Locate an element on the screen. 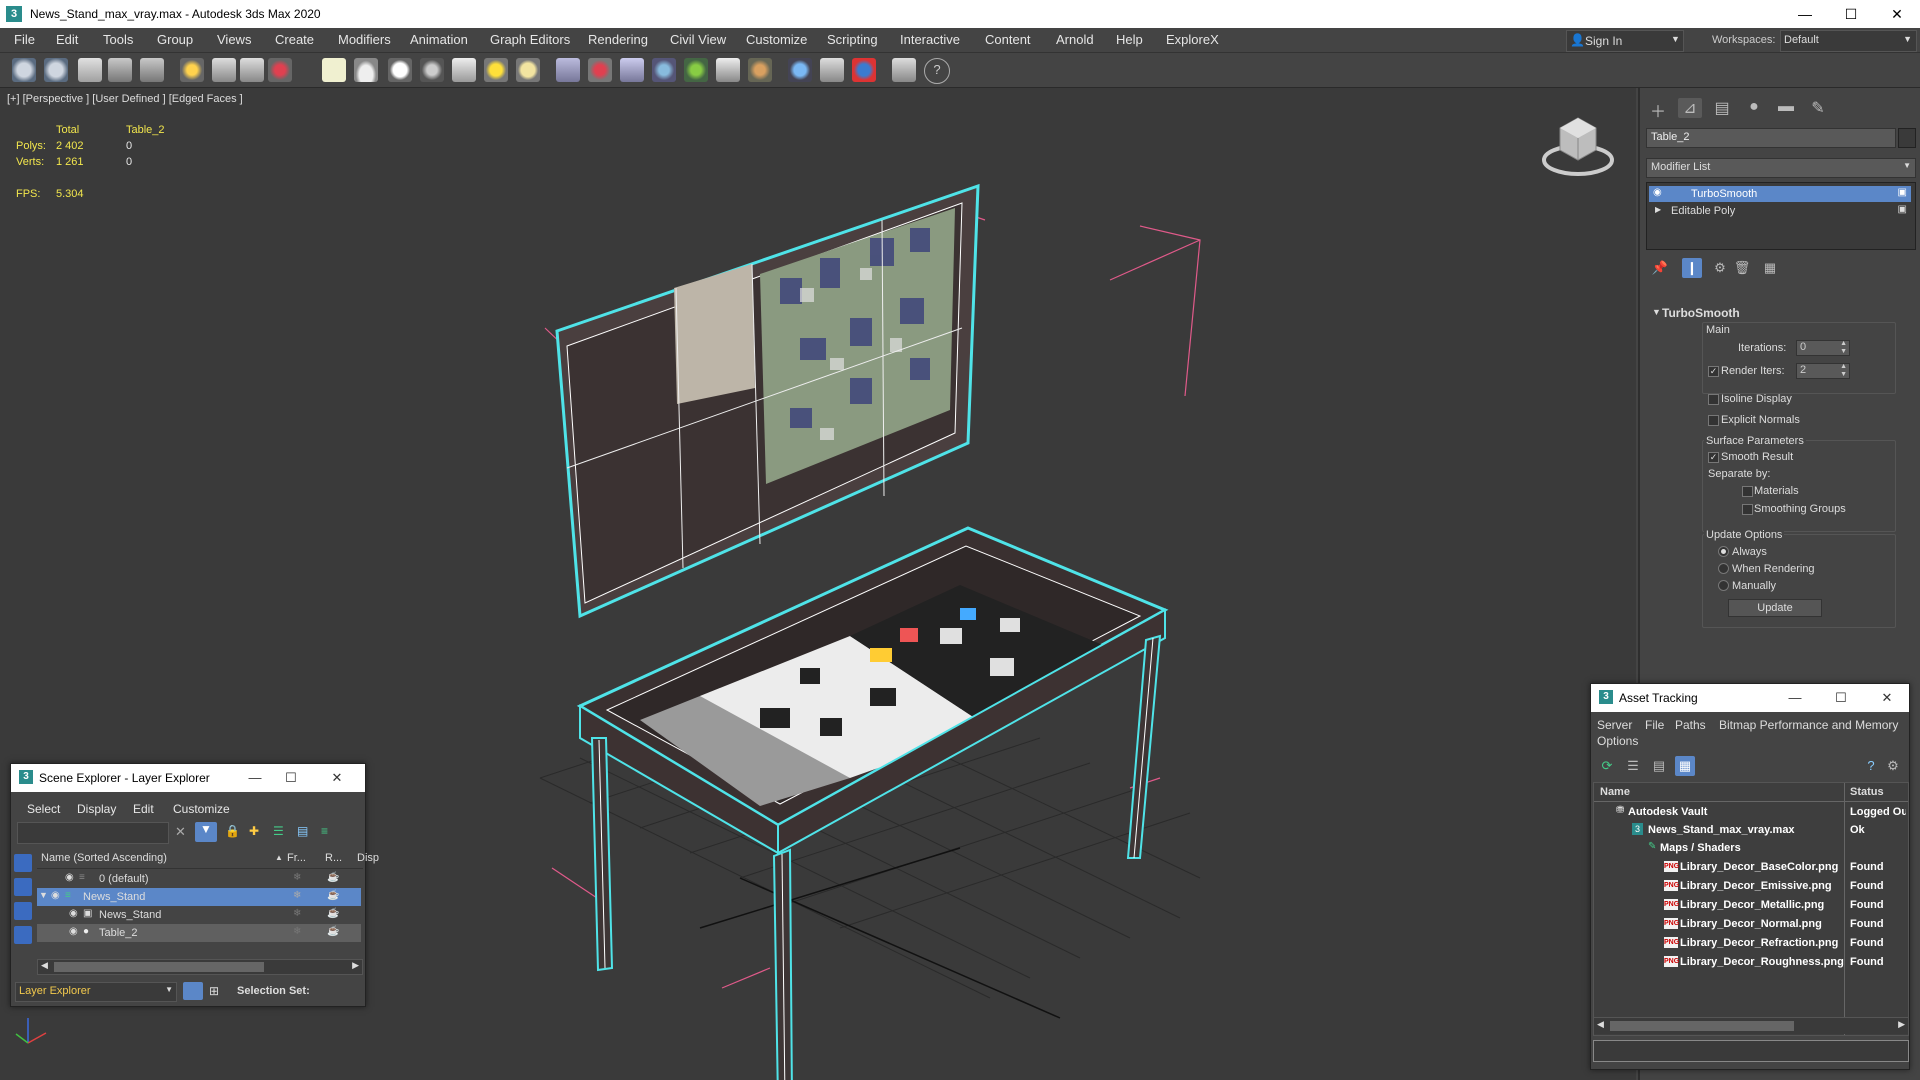 The height and width of the screenshot is (1080, 1920). menu-help: Help is located at coordinates (1129, 39).